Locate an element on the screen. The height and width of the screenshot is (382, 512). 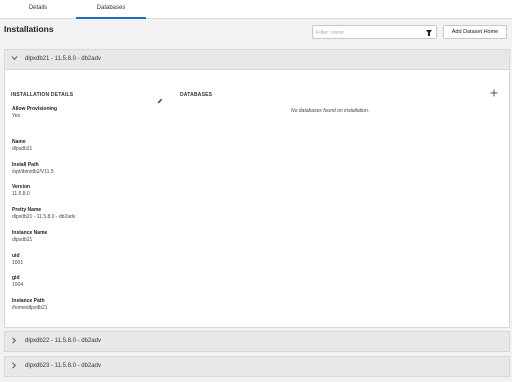
field-label: Allow Provisioning is located at coordinates (35, 109).